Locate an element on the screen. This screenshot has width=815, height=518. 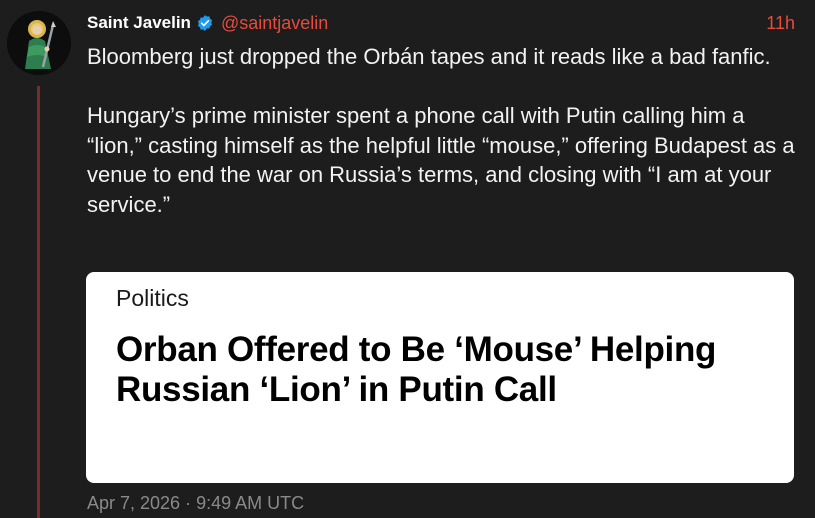
tweet-header: Saint Javelin @saintjavelin 11h is located at coordinates (441, 23).